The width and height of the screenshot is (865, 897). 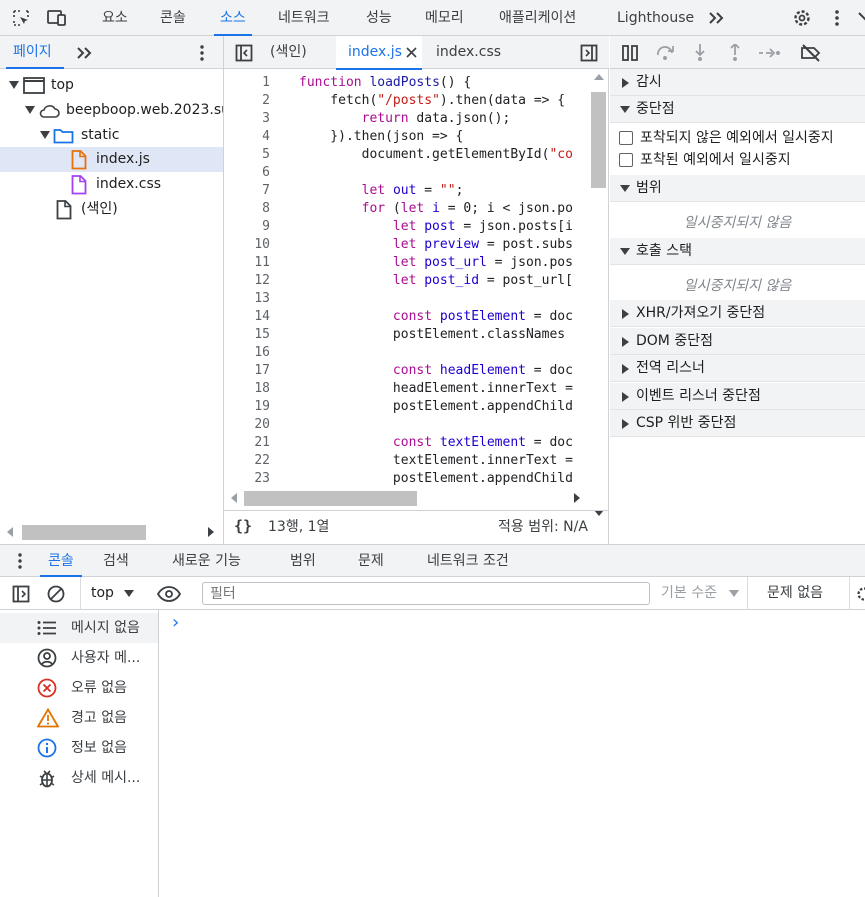 What do you see at coordinates (379, 53) in the screenshot?
I see `editor-tab-index-js: index.js` at bounding box center [379, 53].